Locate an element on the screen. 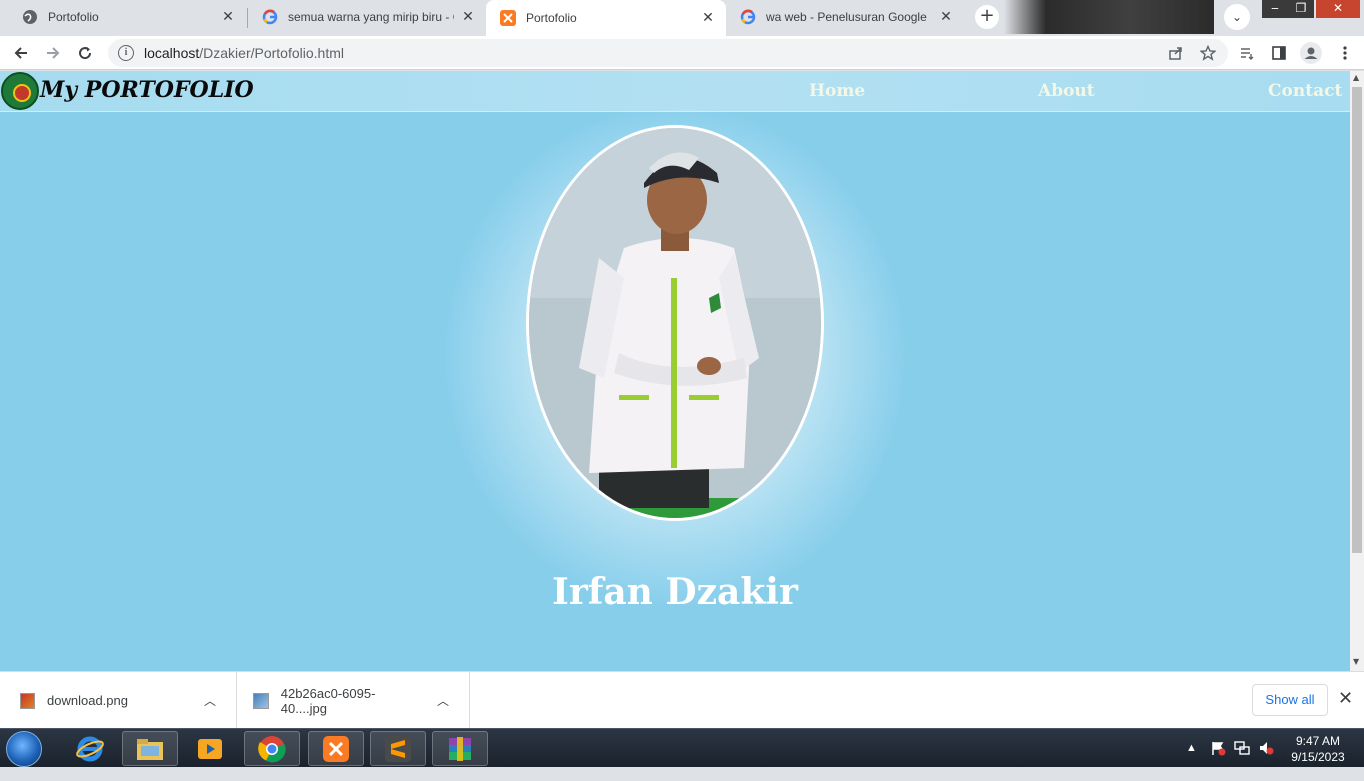  address-bar: i localhost/Dzakier/Portofolio.html is located at coordinates (668, 53).